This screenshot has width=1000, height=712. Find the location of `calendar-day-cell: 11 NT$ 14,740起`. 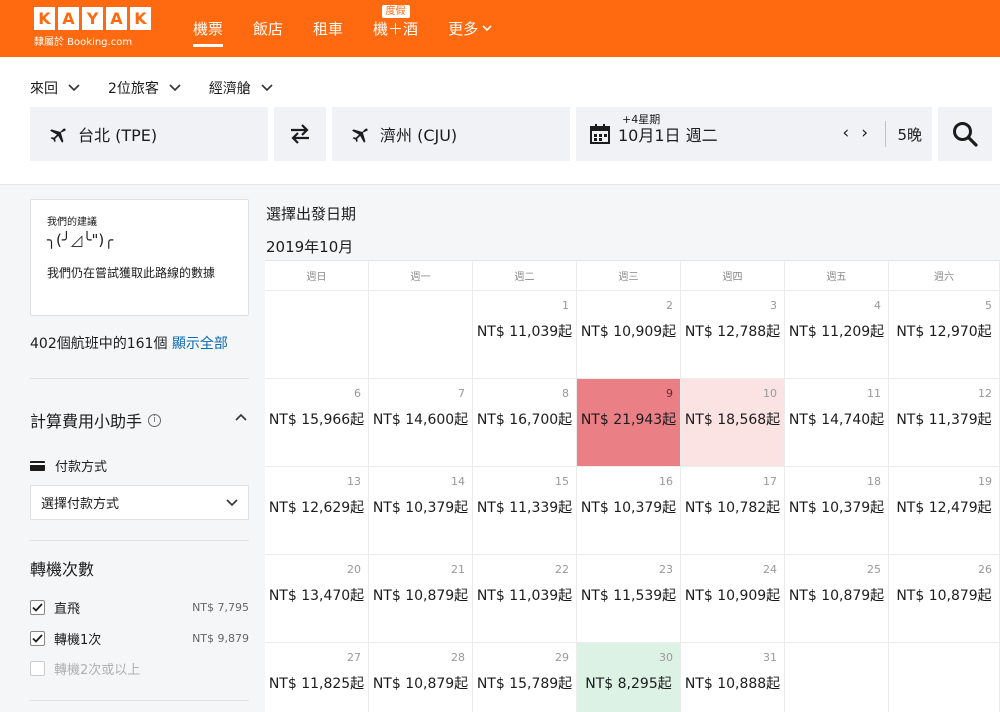

calendar-day-cell: 11 NT$ 14,740起 is located at coordinates (837, 423).